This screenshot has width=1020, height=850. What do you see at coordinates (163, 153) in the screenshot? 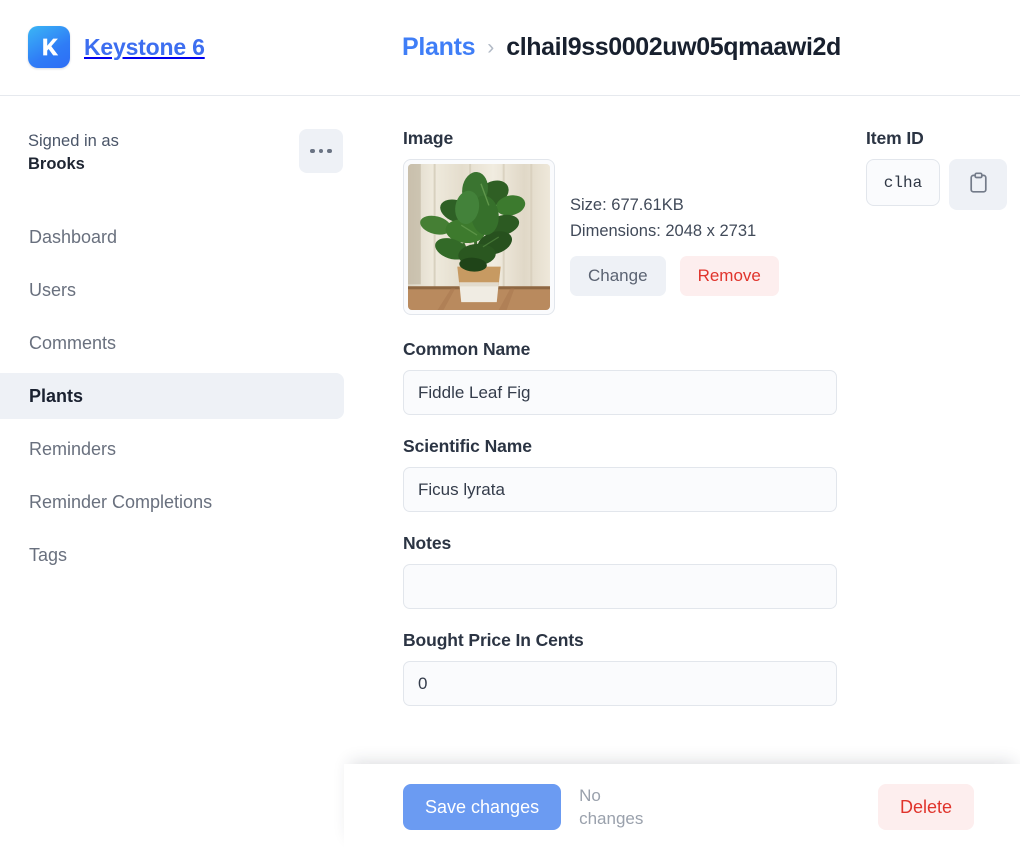
I see `signed-in-text: Signed in as Brooks` at bounding box center [163, 153].